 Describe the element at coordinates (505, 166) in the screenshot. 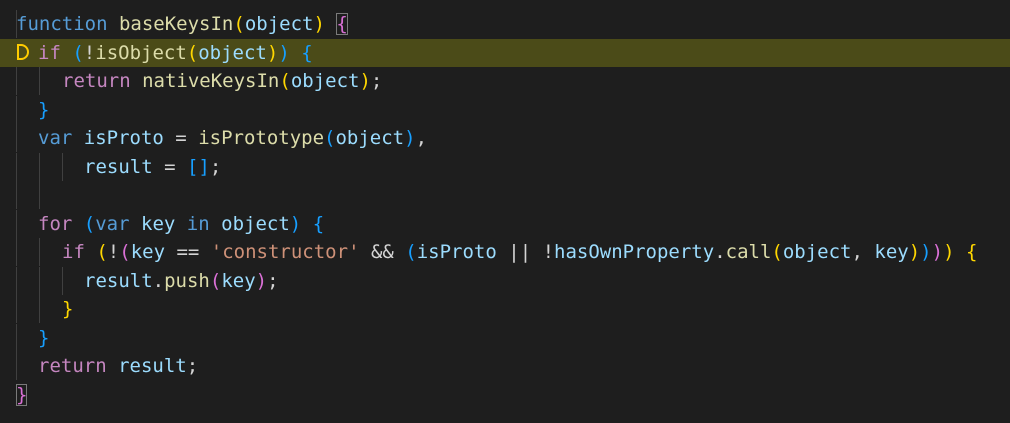

I see `code-line: result = [];` at that location.